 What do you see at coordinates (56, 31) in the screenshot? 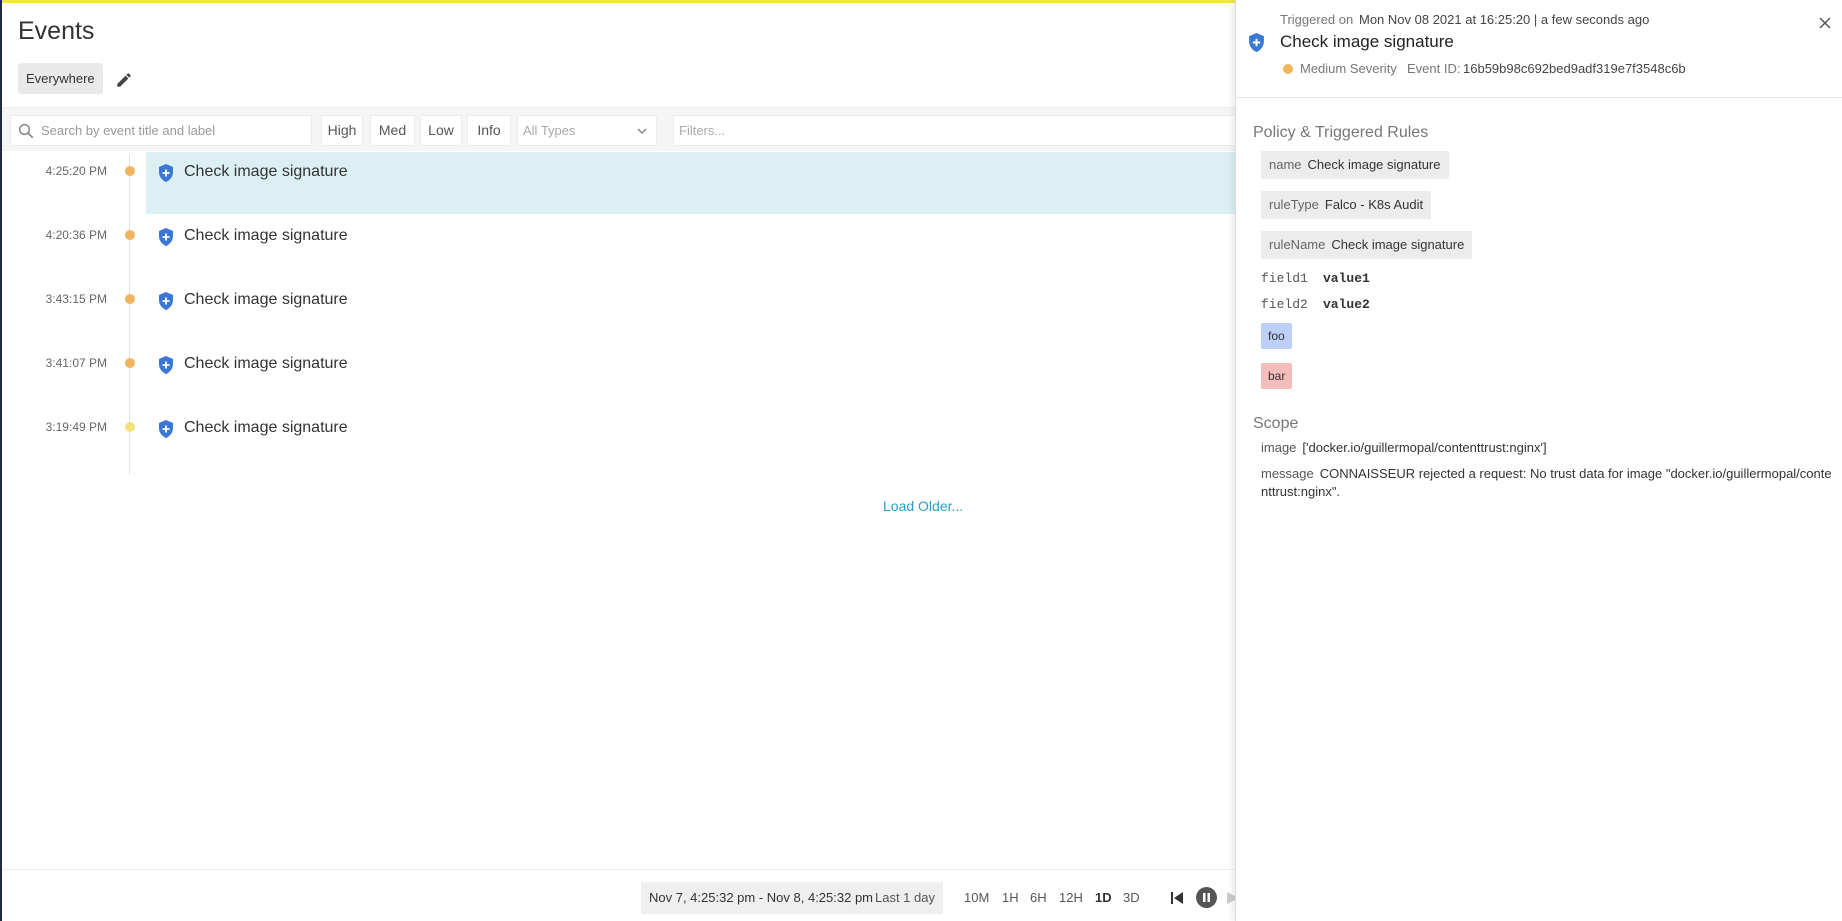
I see `page-title: Events` at bounding box center [56, 31].